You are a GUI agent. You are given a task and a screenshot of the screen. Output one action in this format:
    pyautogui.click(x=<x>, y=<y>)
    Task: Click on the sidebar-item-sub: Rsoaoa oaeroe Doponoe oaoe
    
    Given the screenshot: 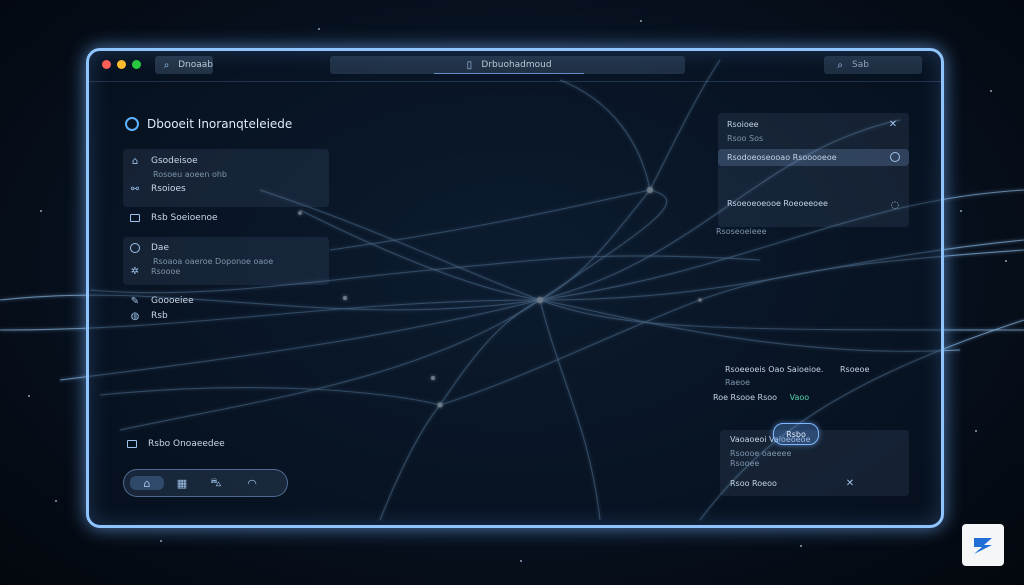 What is the action you would take?
    pyautogui.click(x=213, y=261)
    